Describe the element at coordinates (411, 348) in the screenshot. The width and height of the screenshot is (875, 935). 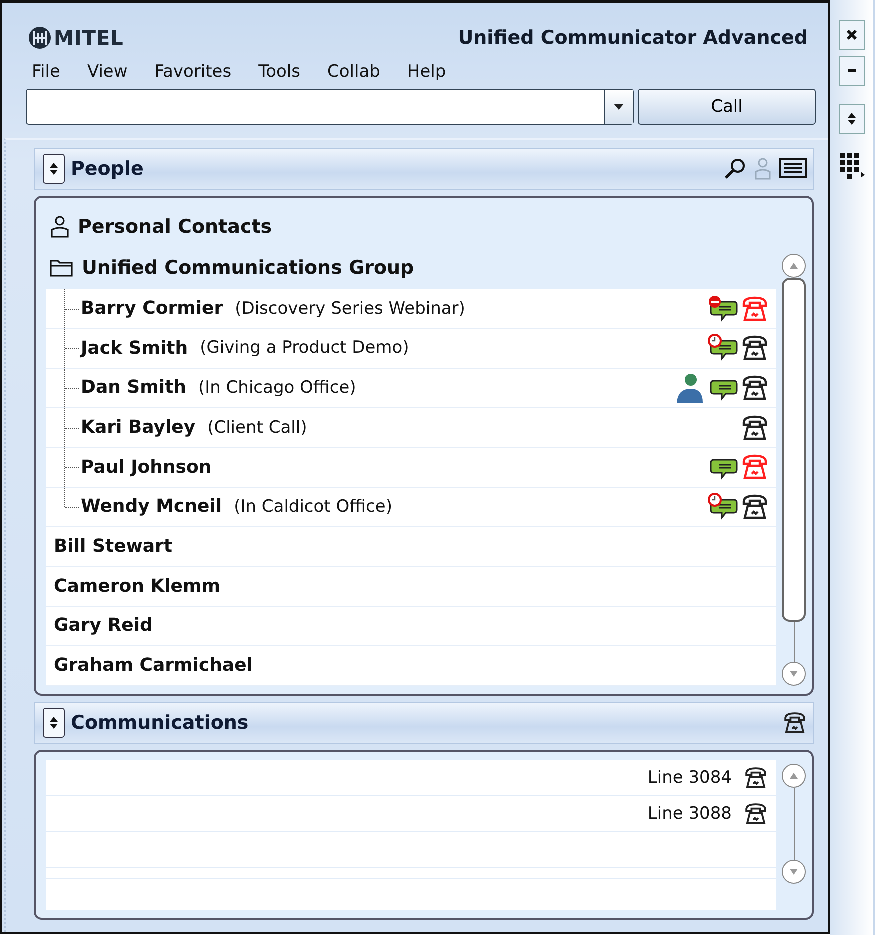
I see `contact-row: Jack Smith (Giving a Product Demo)` at that location.